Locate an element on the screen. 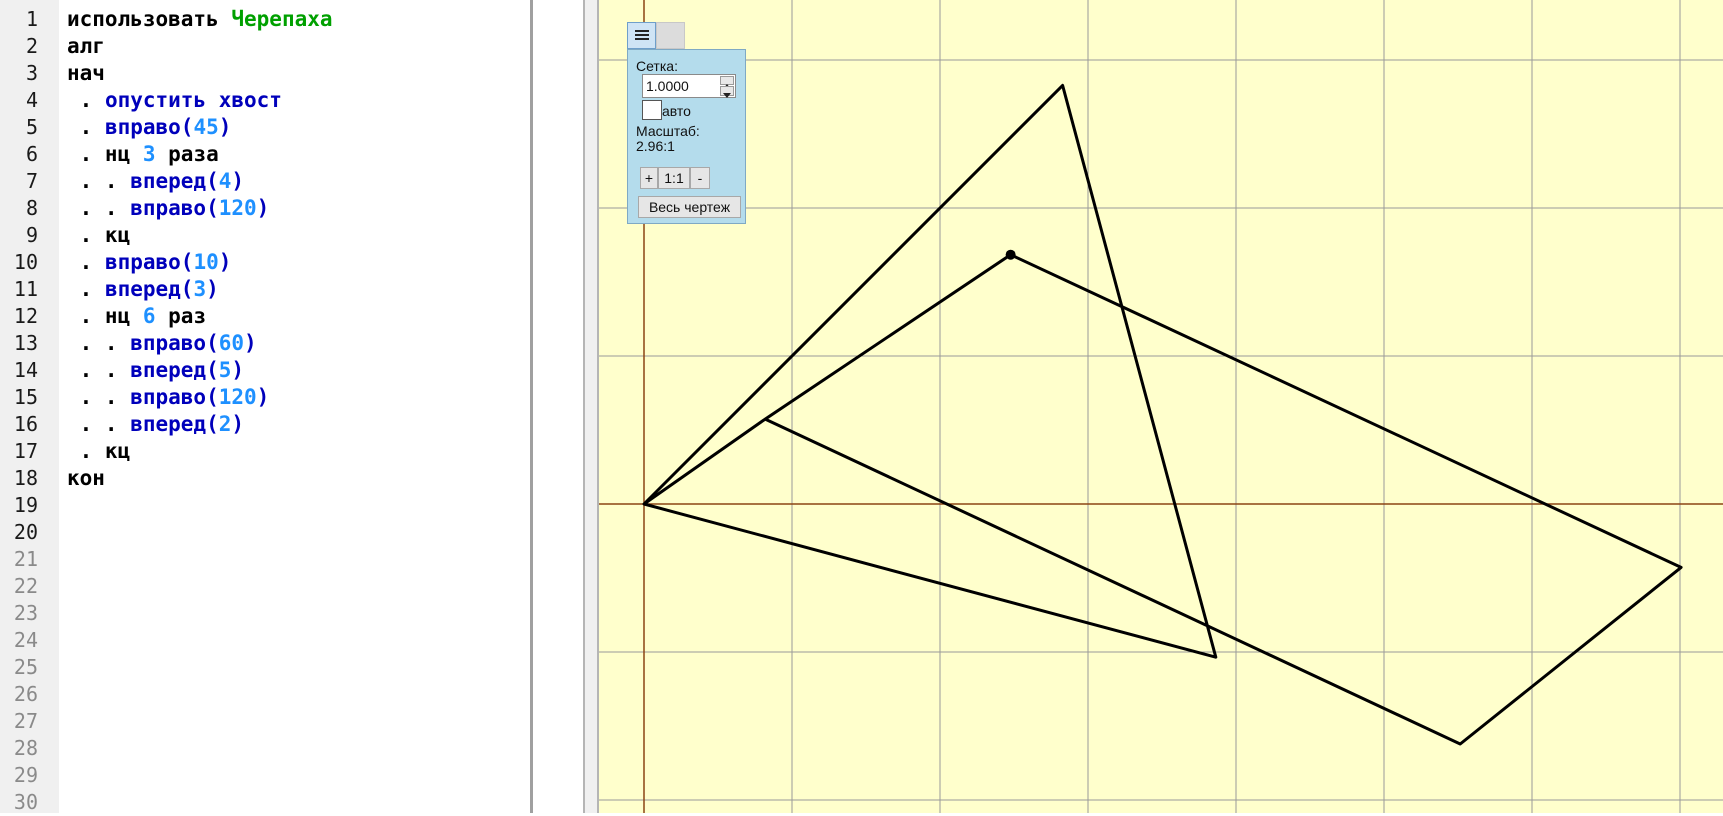  code-line: . вправо(45) is located at coordinates (149, 127).